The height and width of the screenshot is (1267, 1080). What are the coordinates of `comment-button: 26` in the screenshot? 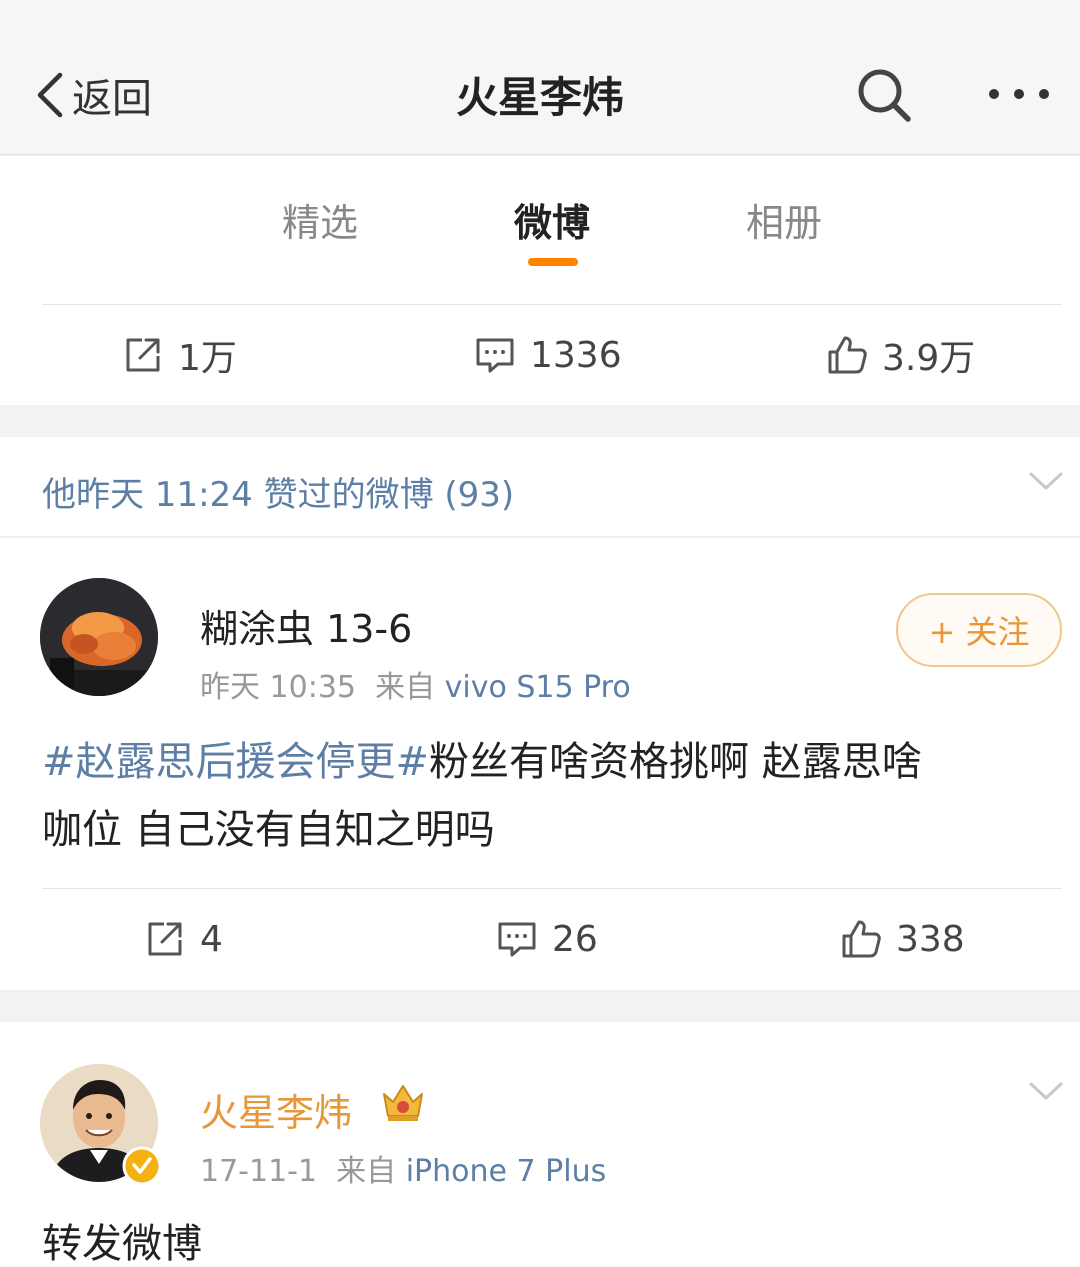 It's located at (547, 939).